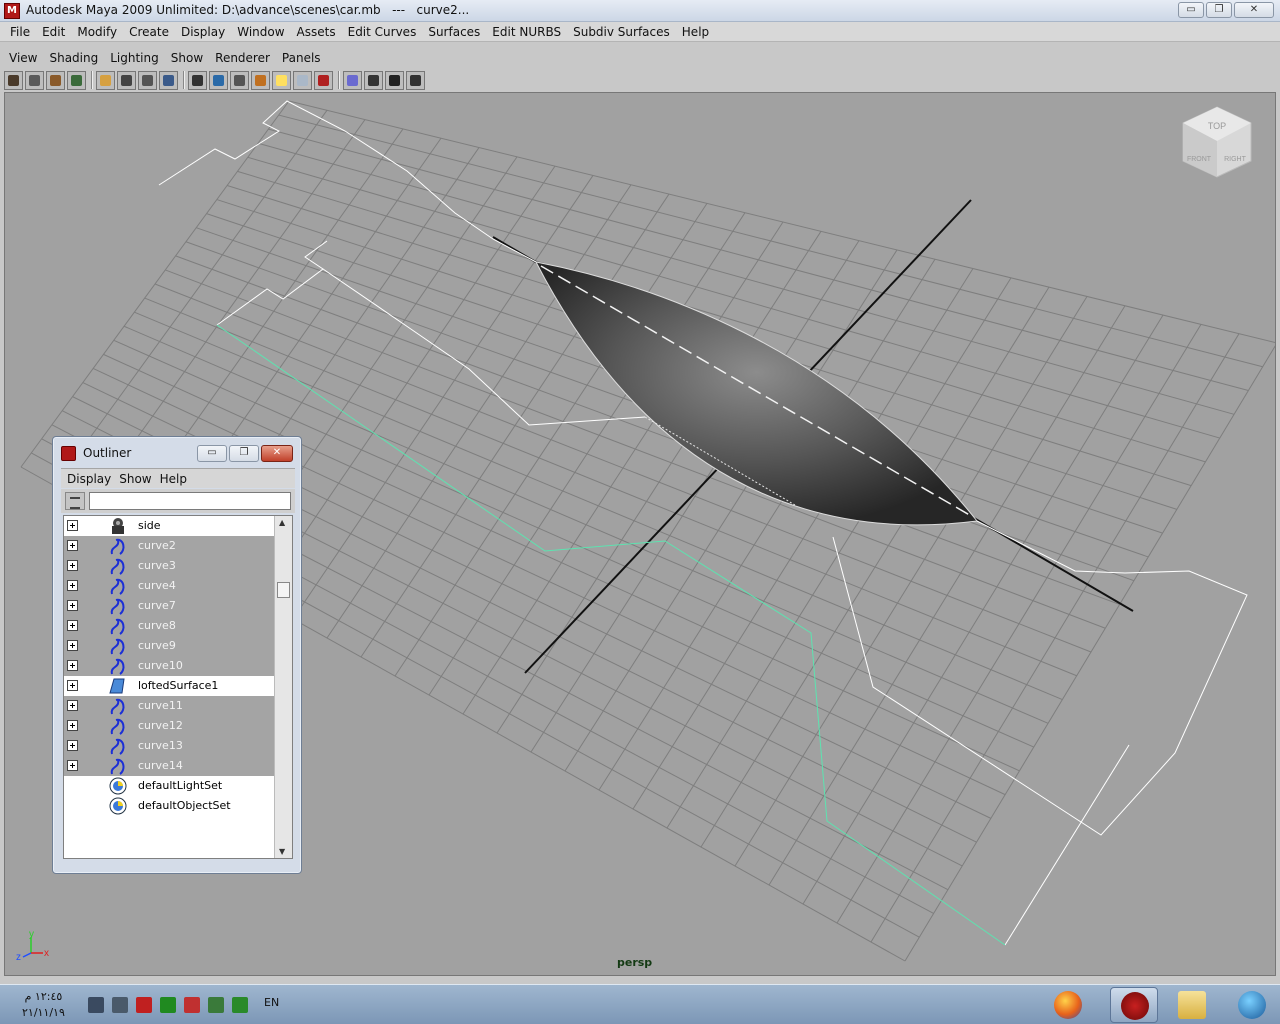  What do you see at coordinates (23, 58) in the screenshot?
I see `panel-menu-view: View` at bounding box center [23, 58].